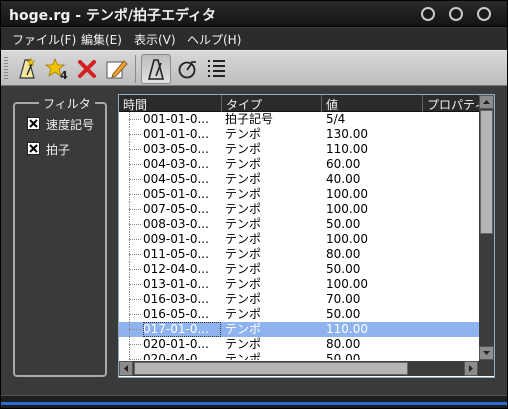 The width and height of the screenshot is (508, 409). I want to click on cell-value: 60.00, so click(343, 164).